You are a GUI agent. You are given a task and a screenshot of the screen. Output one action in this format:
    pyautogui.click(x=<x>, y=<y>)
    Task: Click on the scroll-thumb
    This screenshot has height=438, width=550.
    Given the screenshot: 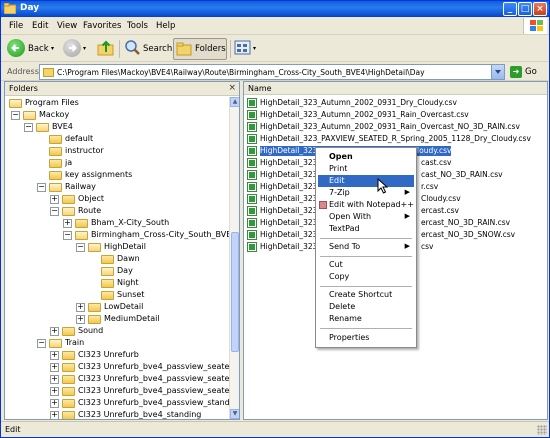 What is the action you would take?
    pyautogui.click(x=235, y=292)
    